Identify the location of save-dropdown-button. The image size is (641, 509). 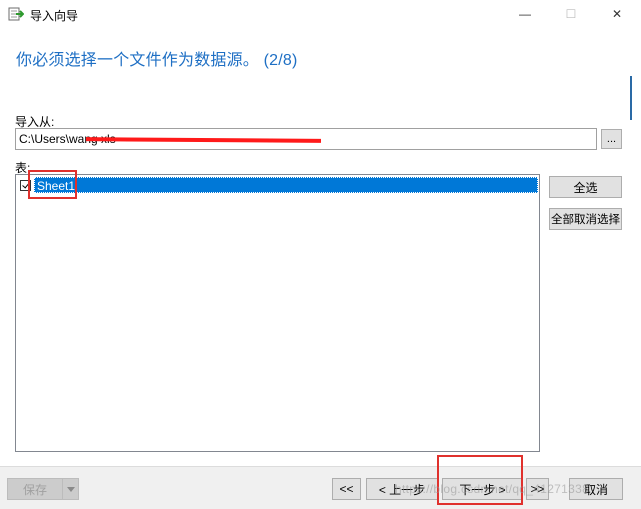
(70, 489).